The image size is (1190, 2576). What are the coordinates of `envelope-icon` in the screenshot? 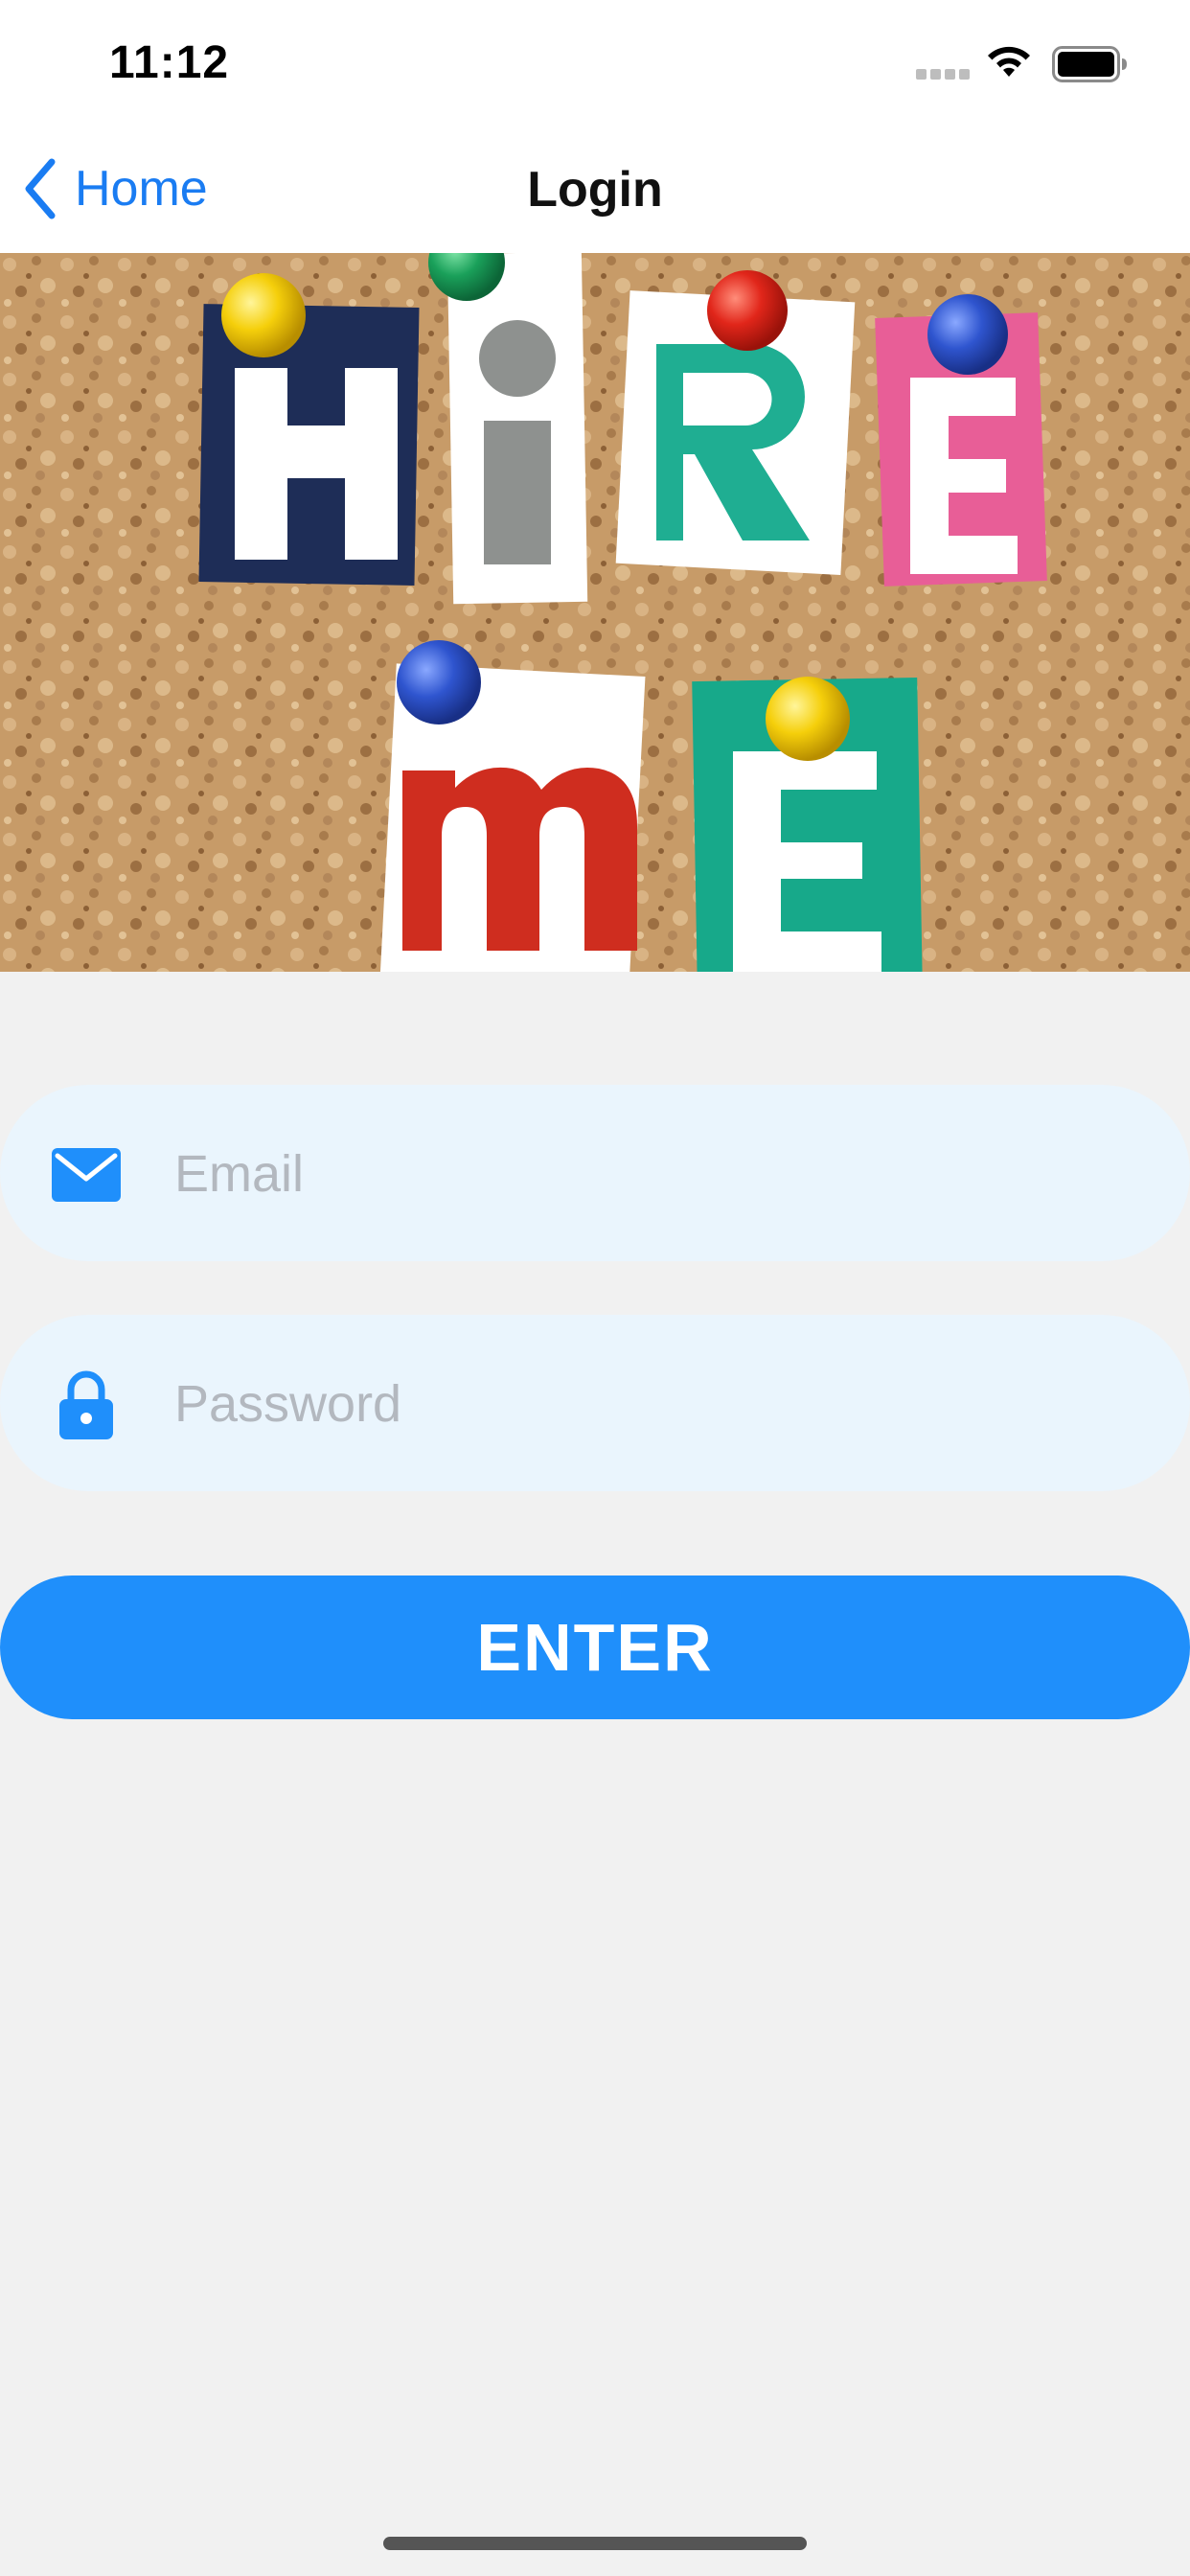 It's located at (87, 1175).